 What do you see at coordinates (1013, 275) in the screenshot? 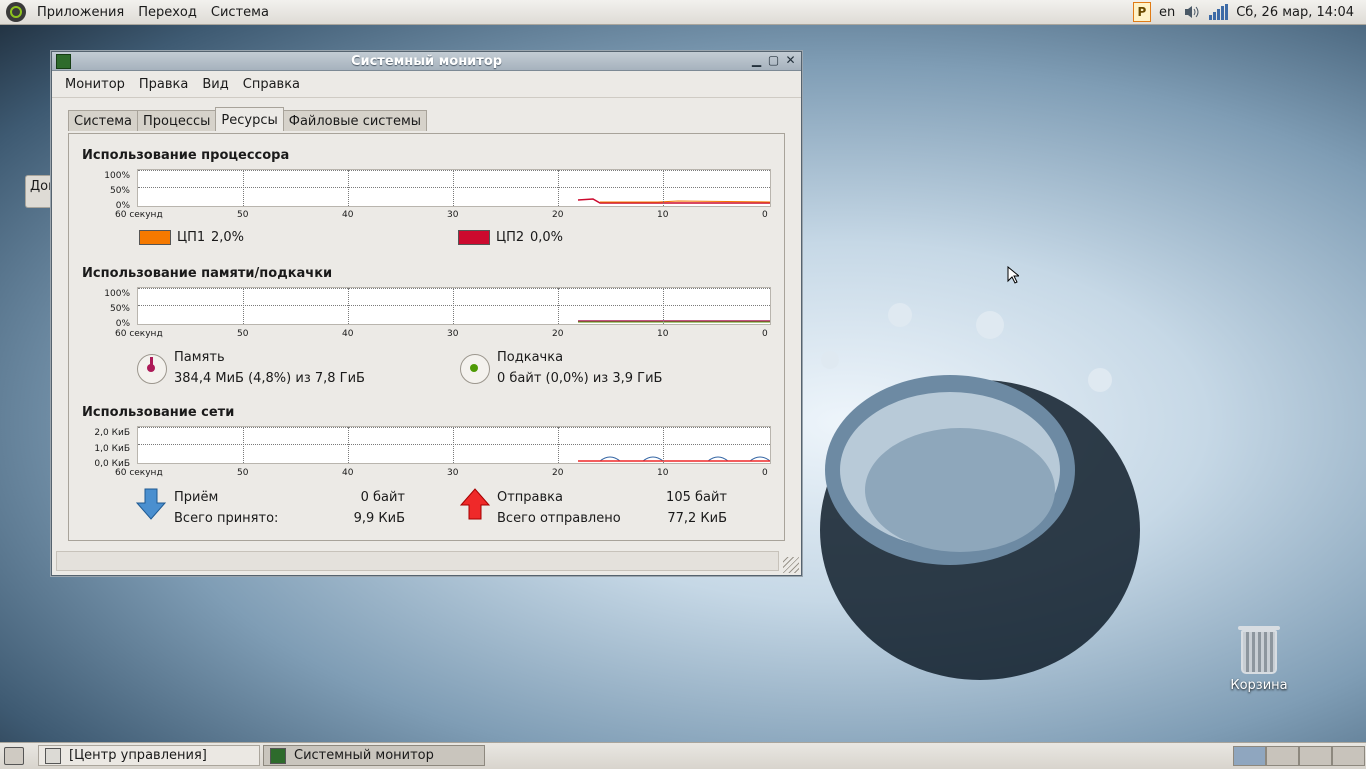
I see `mouse-cursor-icon` at bounding box center [1013, 275].